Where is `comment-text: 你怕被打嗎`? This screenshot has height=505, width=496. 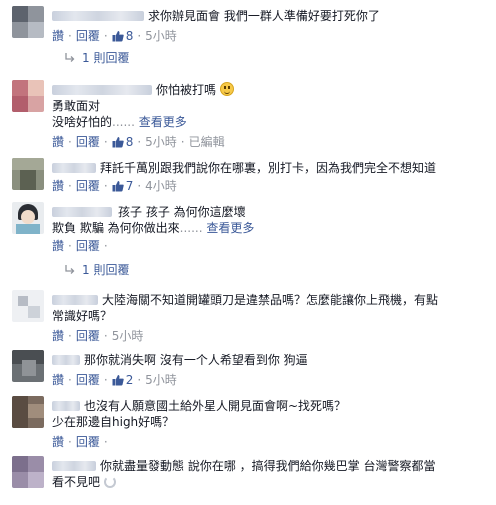 comment-text: 你怕被打嗎 is located at coordinates (322, 90).